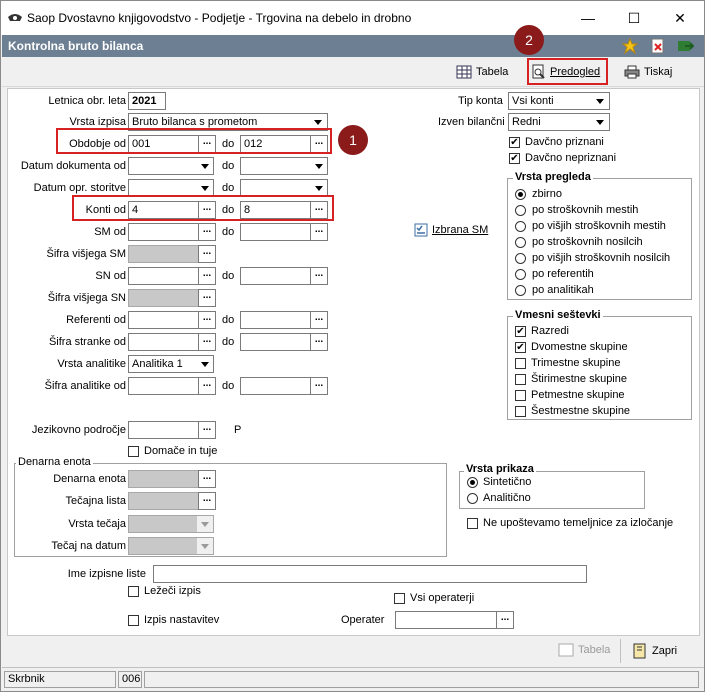 Image resolution: width=705 pixels, height=692 pixels. Describe the element at coordinates (276, 320) in the screenshot. I see `referenti-do-input` at that location.